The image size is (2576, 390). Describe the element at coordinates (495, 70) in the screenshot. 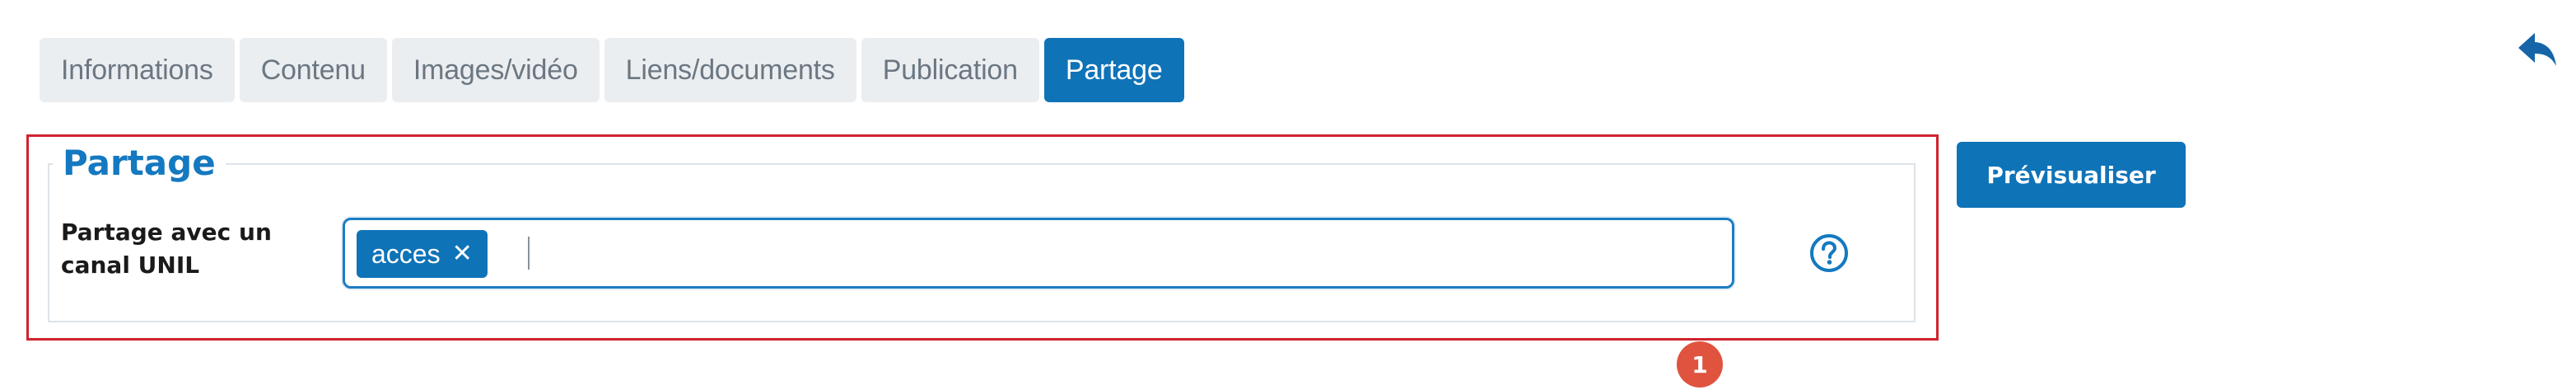

I see `tab-images-video: Images/vidéo` at that location.